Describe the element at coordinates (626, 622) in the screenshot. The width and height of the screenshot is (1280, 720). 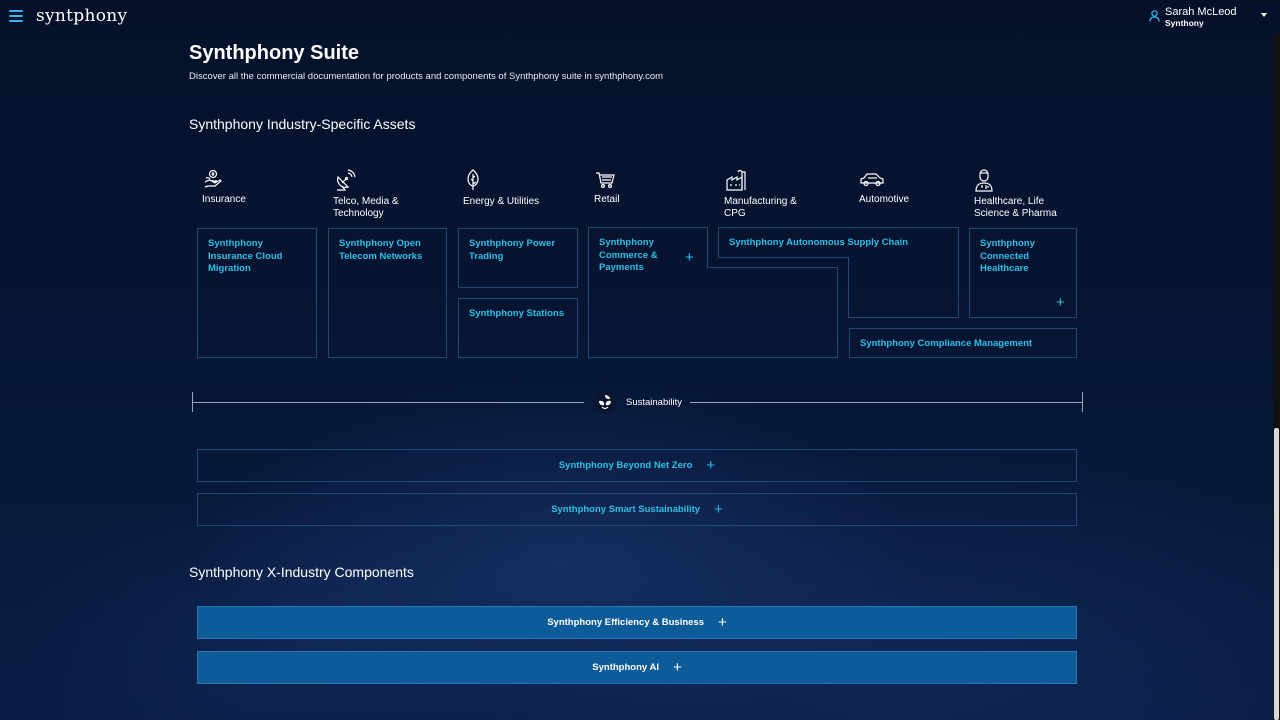
I see `item-label: Synthphony Efficiency & Business` at that location.